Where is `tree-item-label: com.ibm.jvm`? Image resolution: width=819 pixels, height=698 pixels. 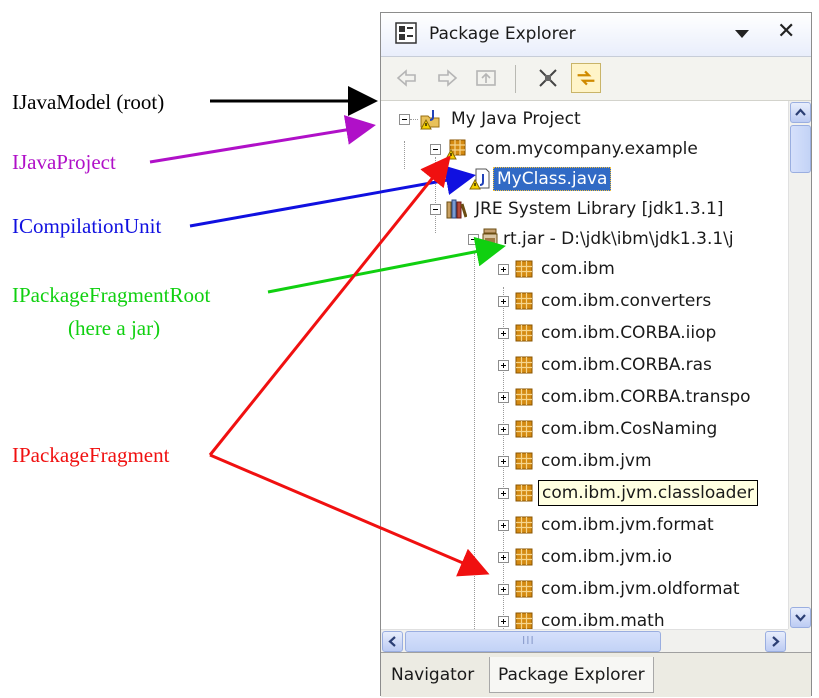
tree-item-label: com.ibm.jvm is located at coordinates (596, 461).